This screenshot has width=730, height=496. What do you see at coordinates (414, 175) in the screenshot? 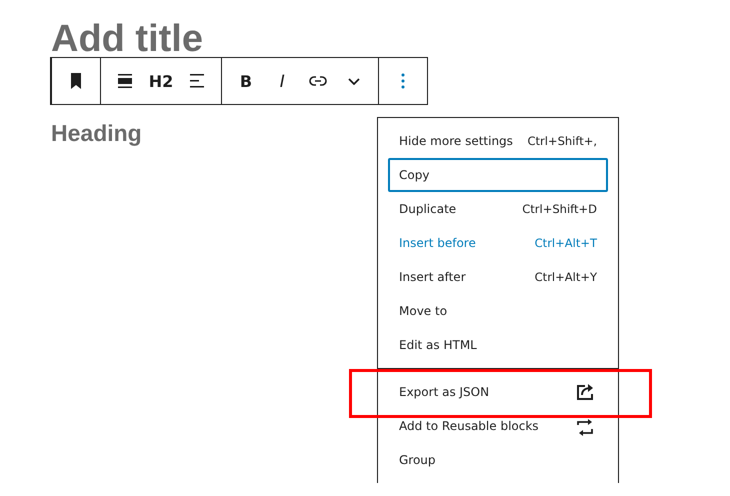
I see `menu-item-label: Copy` at bounding box center [414, 175].